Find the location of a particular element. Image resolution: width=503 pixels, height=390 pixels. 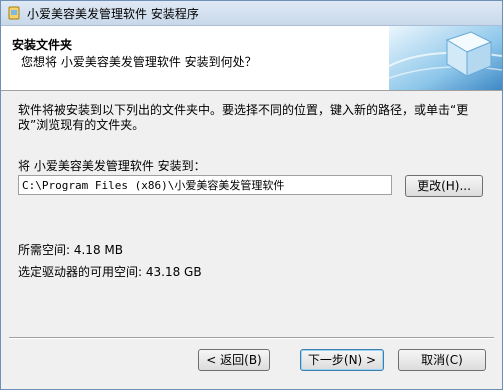

space-available-text: 选定驱动器的可用空间: 43.18 GB is located at coordinates (110, 272).